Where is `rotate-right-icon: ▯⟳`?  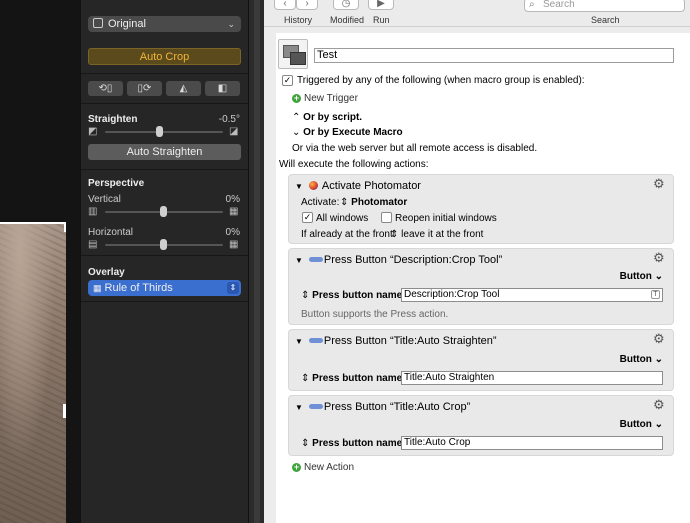 rotate-right-icon: ▯⟳ is located at coordinates (144, 88).